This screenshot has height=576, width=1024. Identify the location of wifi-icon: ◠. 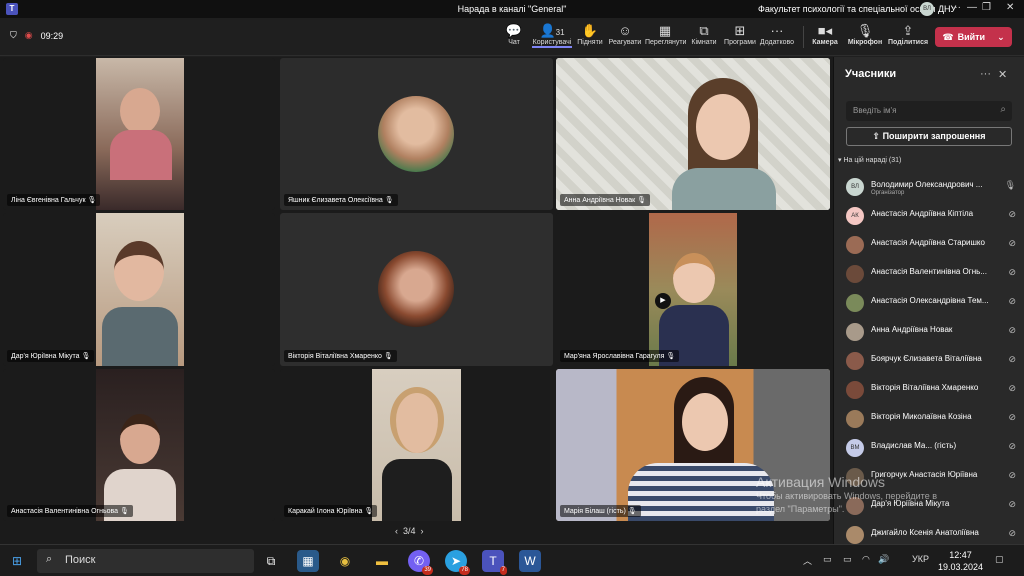
(866, 559).